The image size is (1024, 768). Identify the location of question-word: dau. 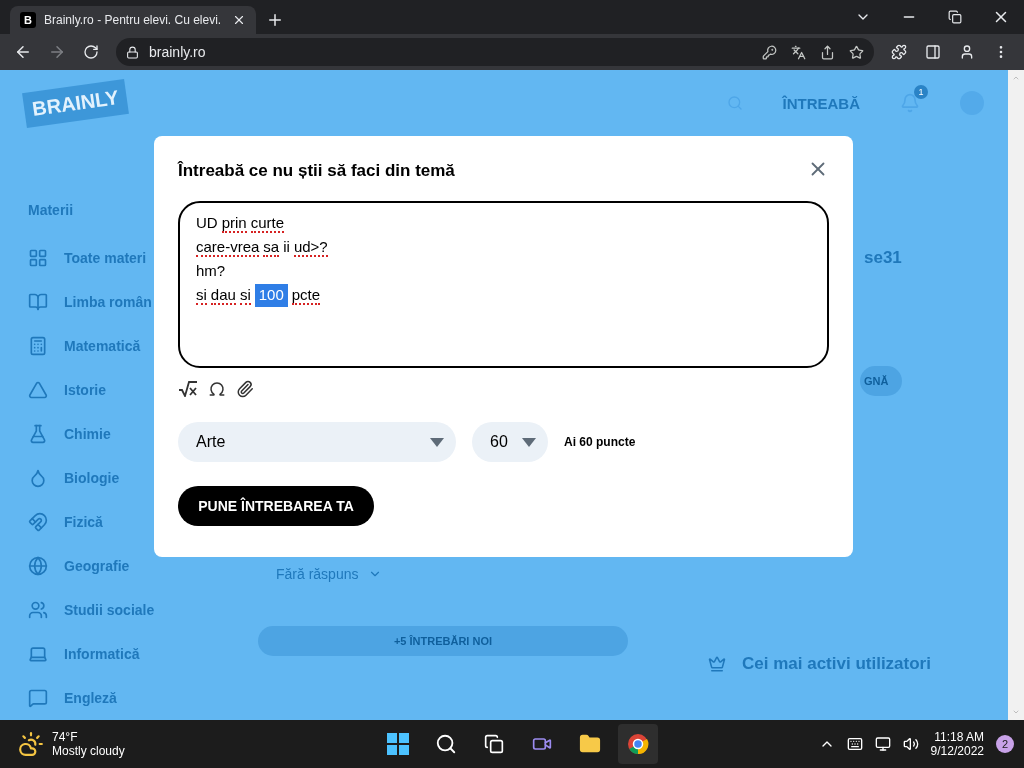
(223, 295).